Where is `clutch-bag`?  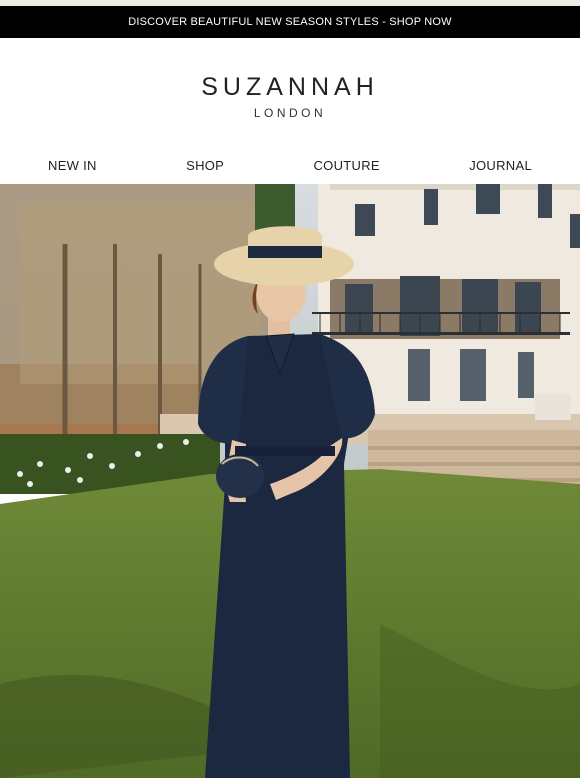 clutch-bag is located at coordinates (240, 476).